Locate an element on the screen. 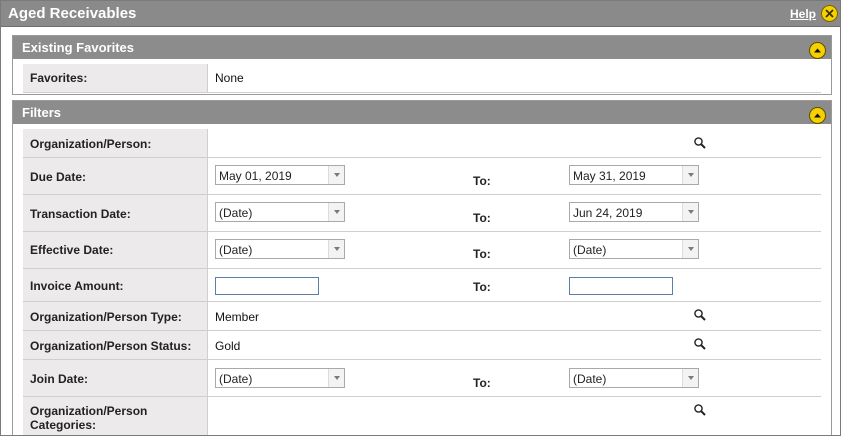  org-person-type-value: Member is located at coordinates (237, 317).